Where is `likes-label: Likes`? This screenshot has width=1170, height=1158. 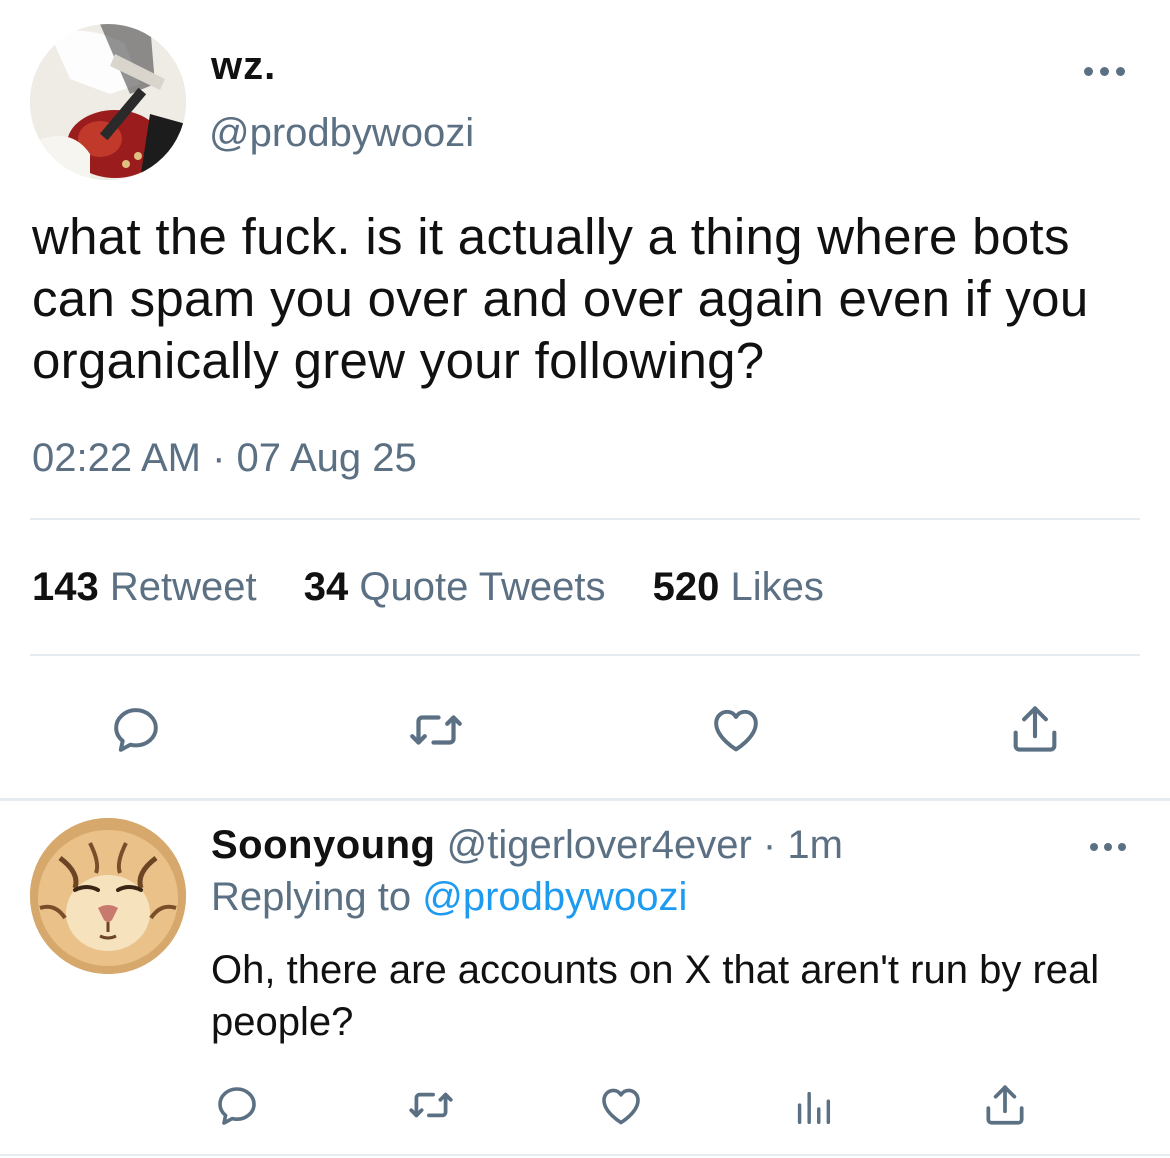 likes-label: Likes is located at coordinates (777, 587).